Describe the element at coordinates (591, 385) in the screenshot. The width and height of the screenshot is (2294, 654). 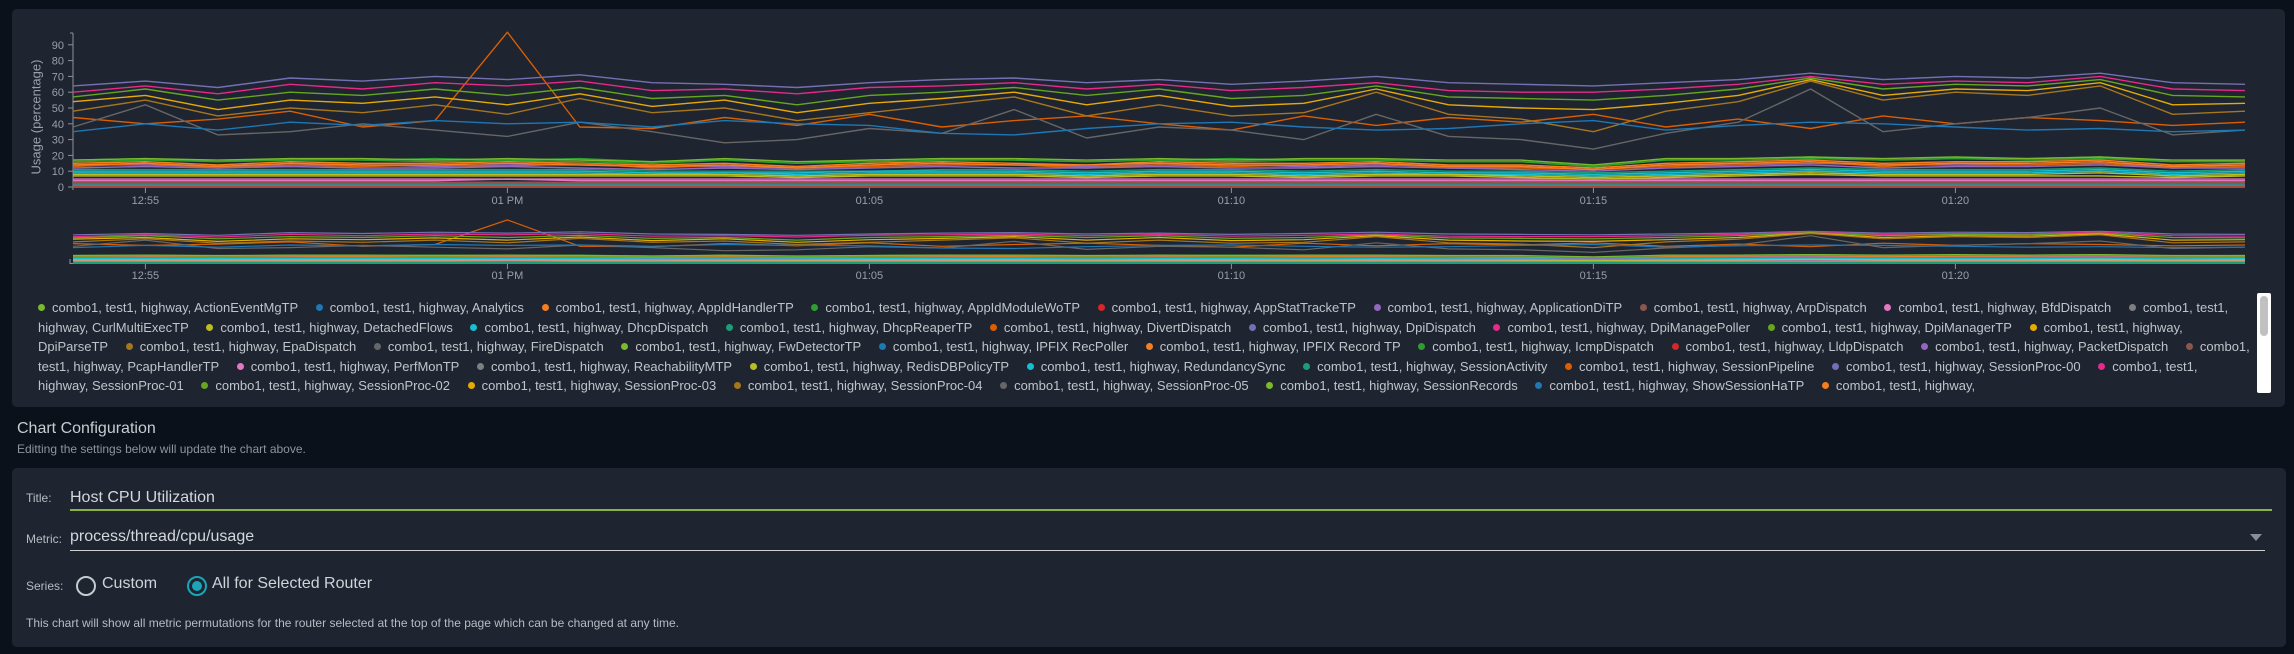
I see `legend-item: combo1, test1, highway, SessionProc-03` at that location.